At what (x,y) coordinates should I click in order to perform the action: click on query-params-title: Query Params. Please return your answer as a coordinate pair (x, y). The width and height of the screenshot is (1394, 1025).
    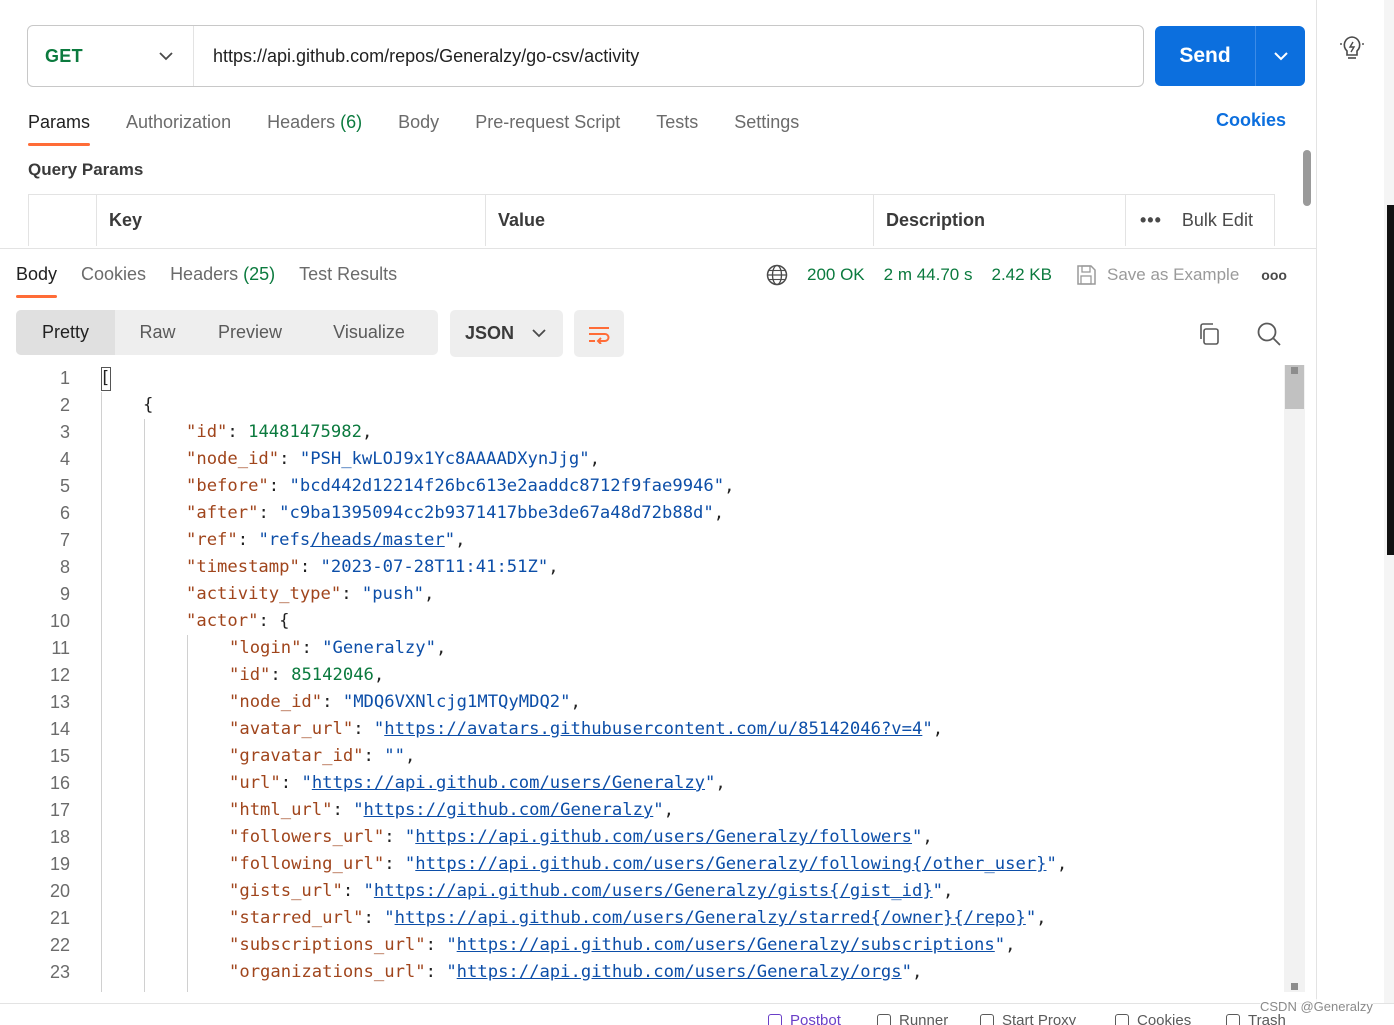
    Looking at the image, I should click on (86, 169).